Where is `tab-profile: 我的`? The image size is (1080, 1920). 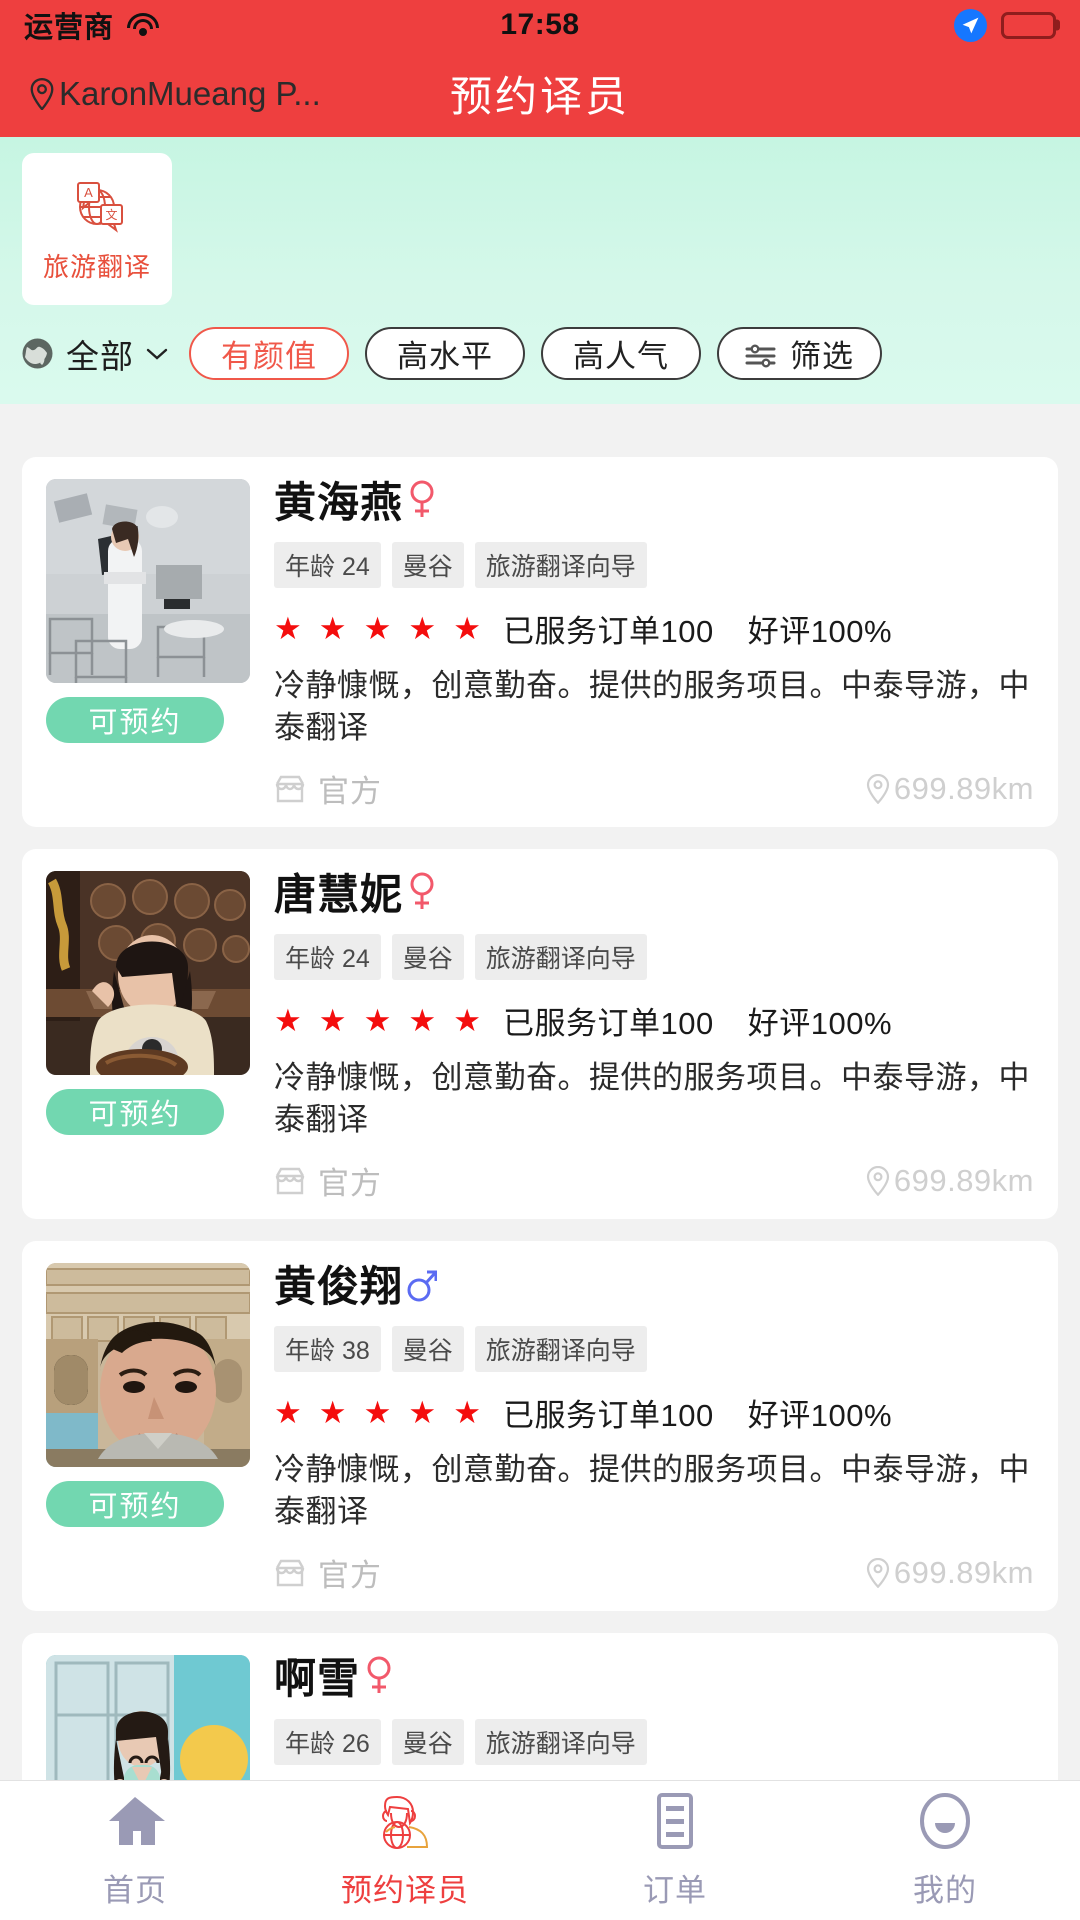
tab-profile: 我的 is located at coordinates (945, 1850).